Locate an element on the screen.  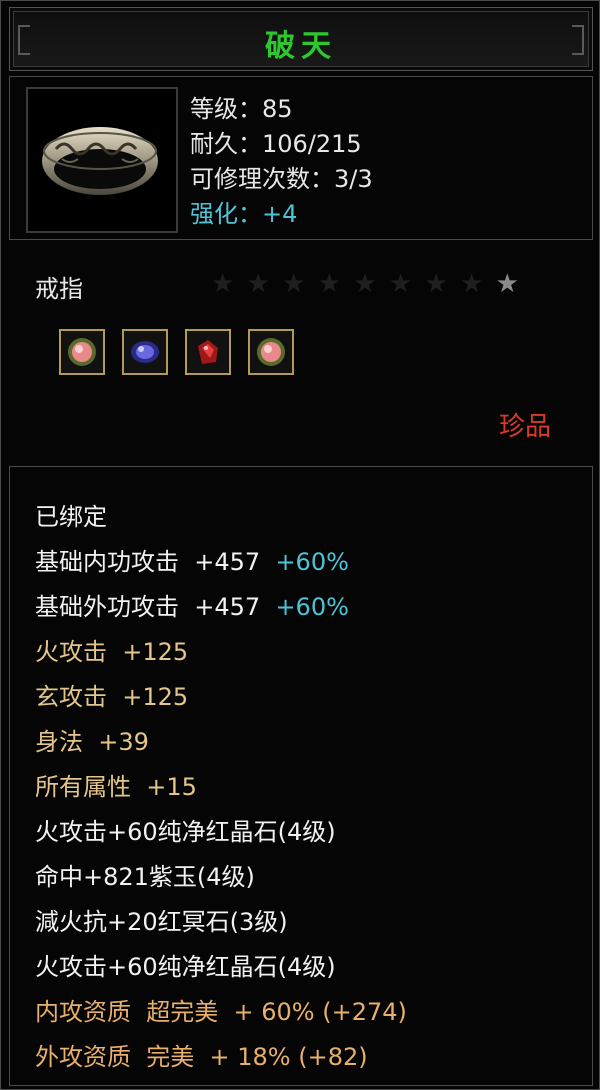
attribute-line: 玄攻击 +125 is located at coordinates (112, 697).